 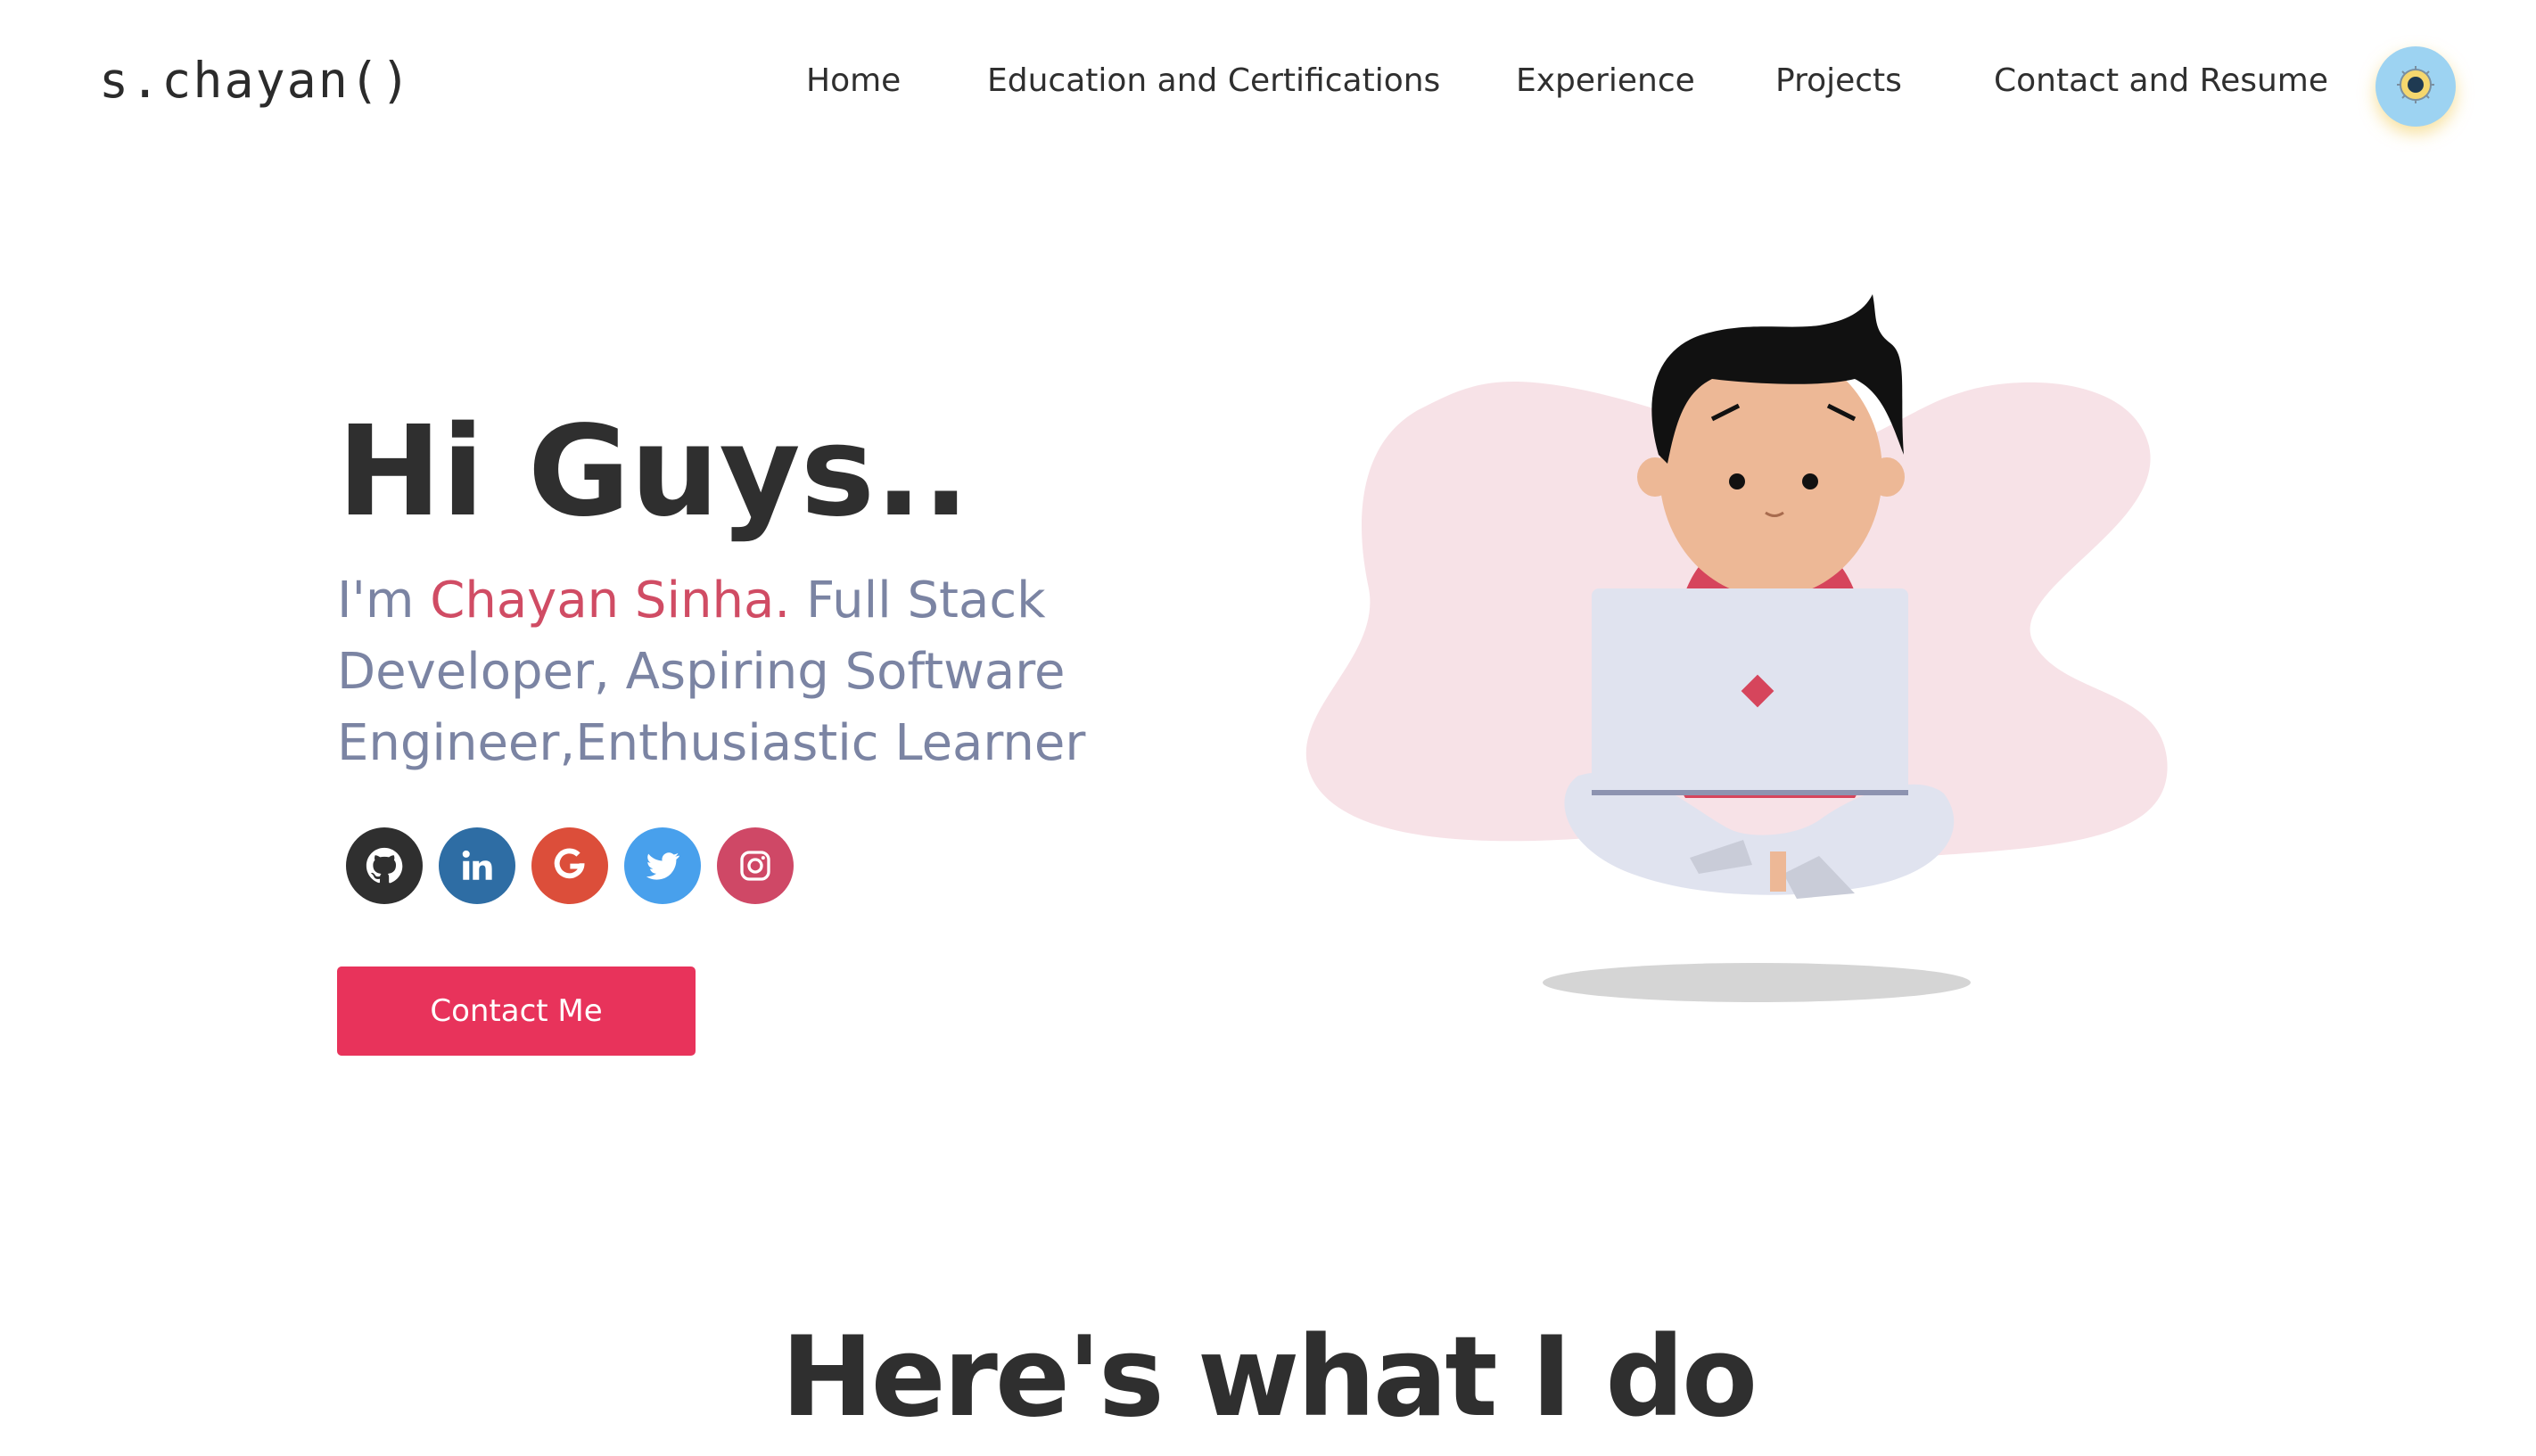 I want to click on github-icon, so click(x=384, y=866).